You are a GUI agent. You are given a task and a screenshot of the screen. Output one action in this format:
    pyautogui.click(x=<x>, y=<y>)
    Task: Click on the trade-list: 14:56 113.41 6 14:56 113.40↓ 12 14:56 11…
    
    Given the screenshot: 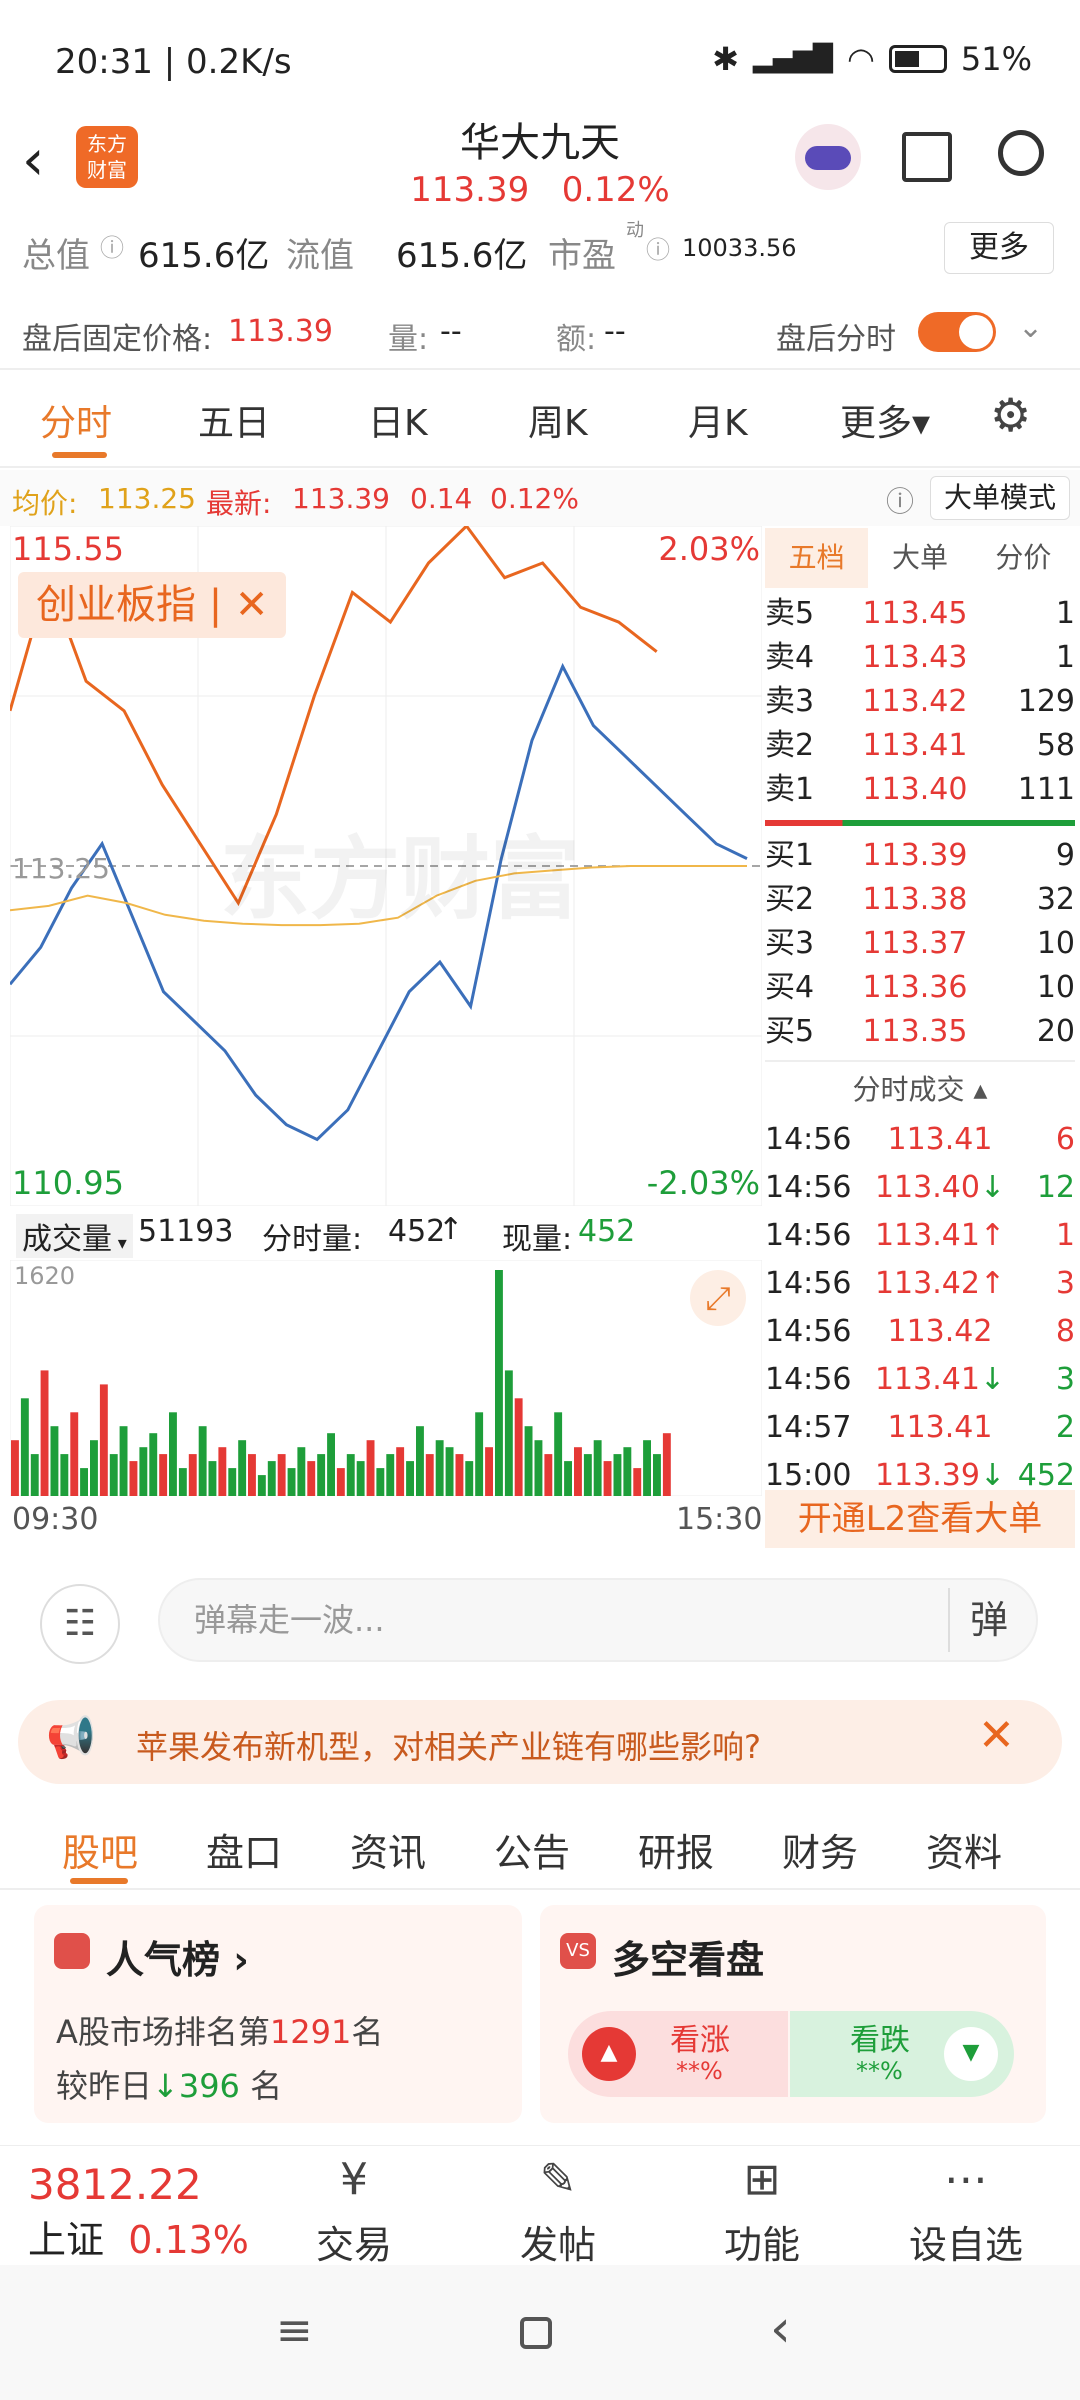 What is the action you would take?
    pyautogui.click(x=920, y=1308)
    